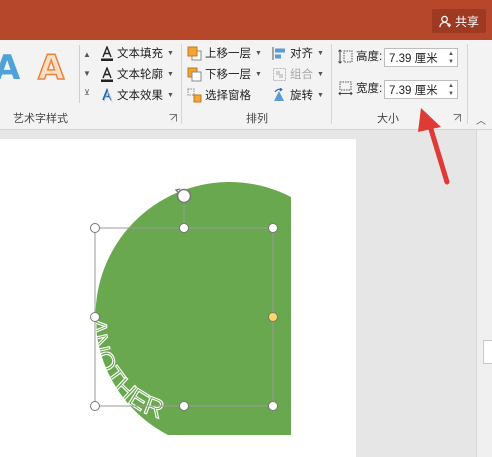 The height and width of the screenshot is (457, 492). Describe the element at coordinates (95, 228) in the screenshot. I see `resize-handle-top-left` at that location.